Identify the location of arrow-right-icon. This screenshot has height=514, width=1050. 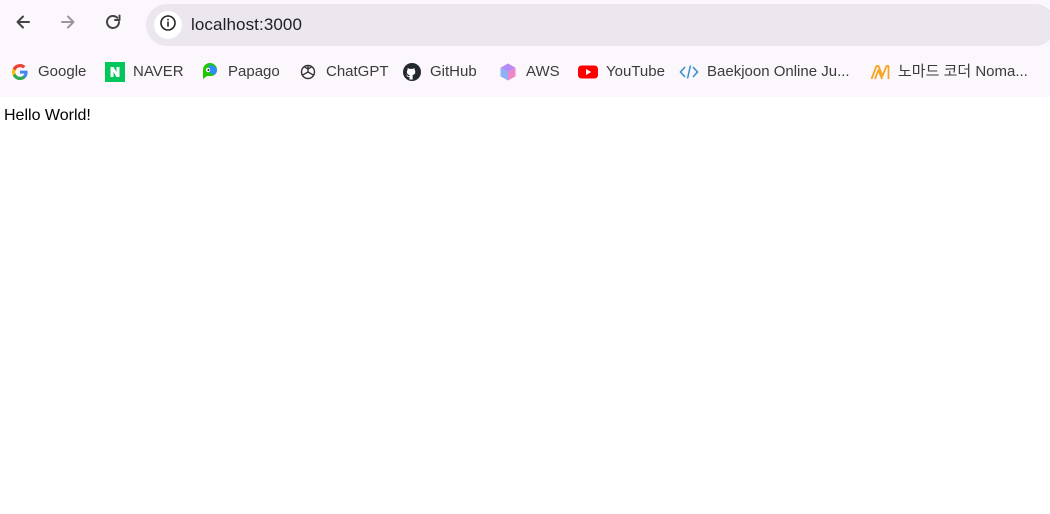
(68, 24).